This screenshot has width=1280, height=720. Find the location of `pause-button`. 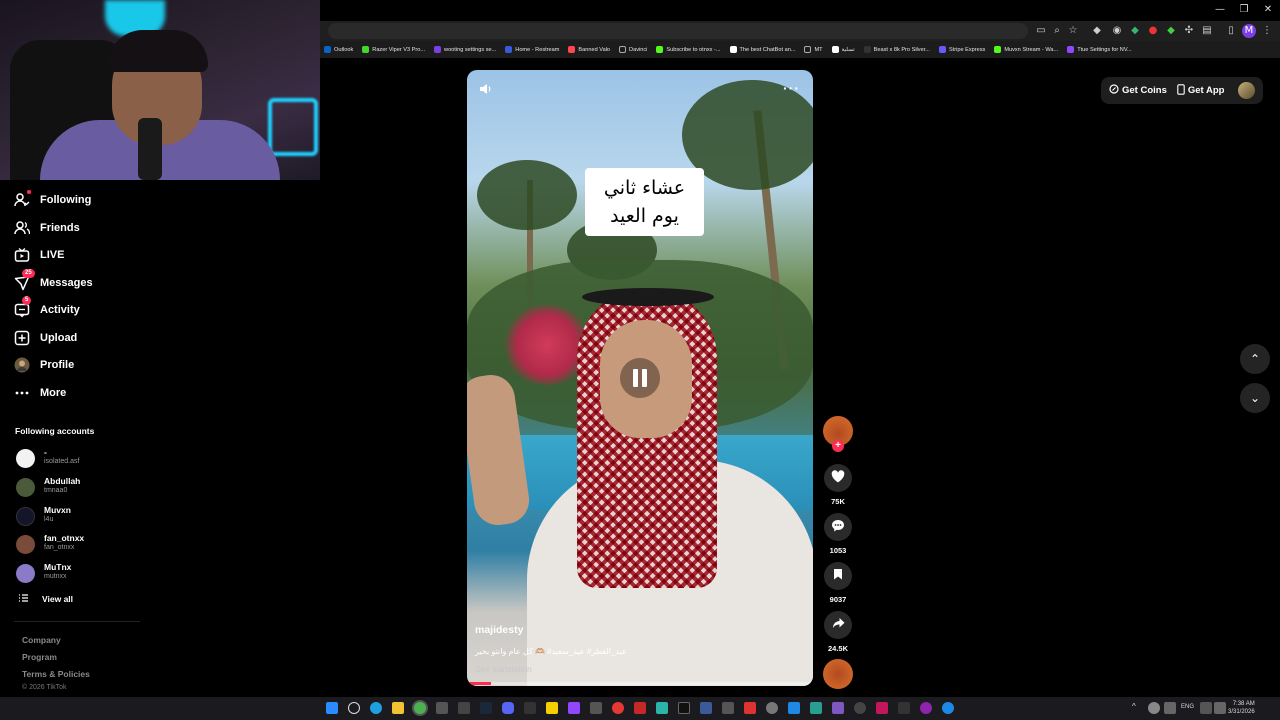

pause-button is located at coordinates (640, 378).